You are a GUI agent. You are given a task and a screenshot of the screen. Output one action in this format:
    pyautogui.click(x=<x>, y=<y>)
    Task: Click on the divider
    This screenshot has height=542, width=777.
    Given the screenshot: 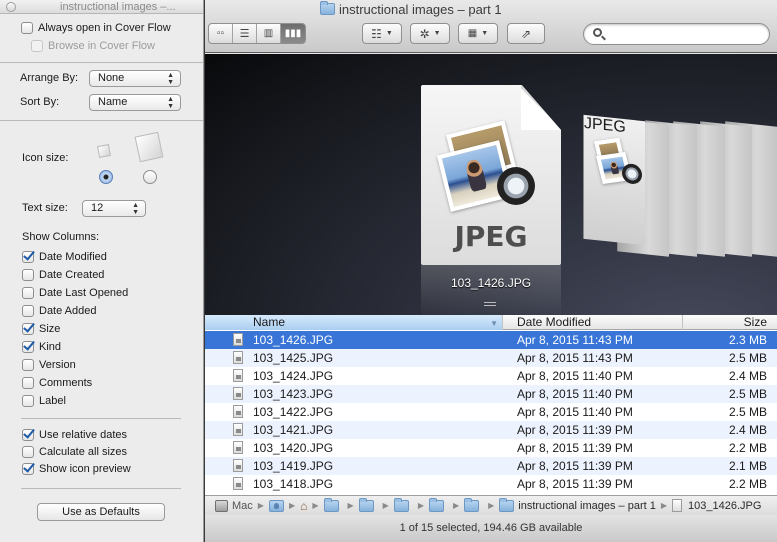 What is the action you would take?
    pyautogui.click(x=101, y=418)
    